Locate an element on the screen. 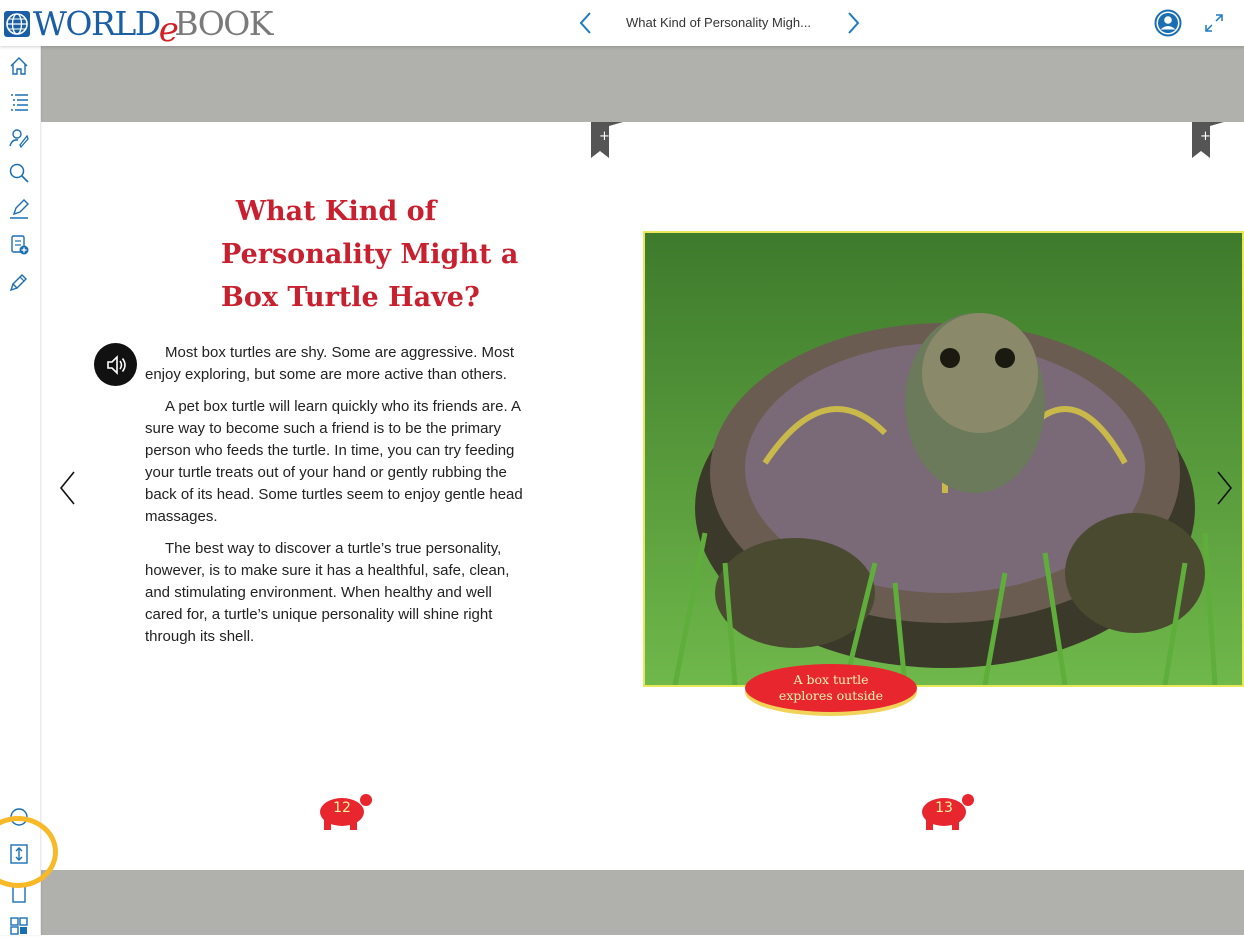 Image resolution: width=1244 pixels, height=939 pixels. photo-caption: A box turtle explores outside is located at coordinates (831, 688).